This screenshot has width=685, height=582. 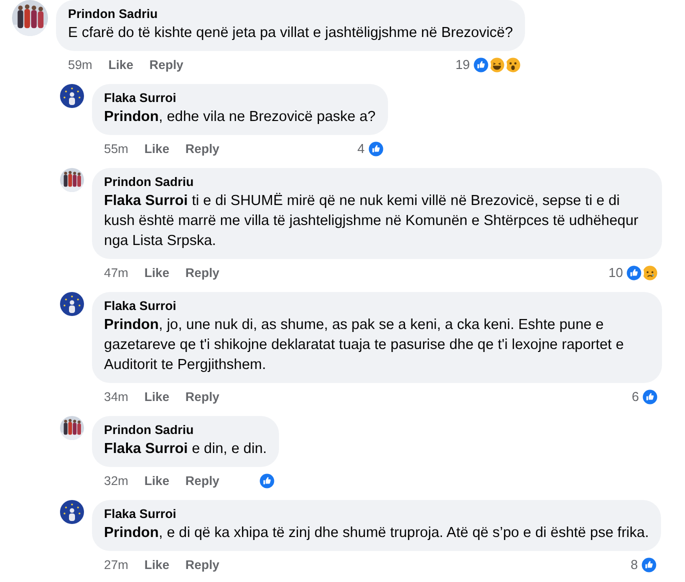 What do you see at coordinates (634, 565) in the screenshot?
I see `reaction-count: 8` at bounding box center [634, 565].